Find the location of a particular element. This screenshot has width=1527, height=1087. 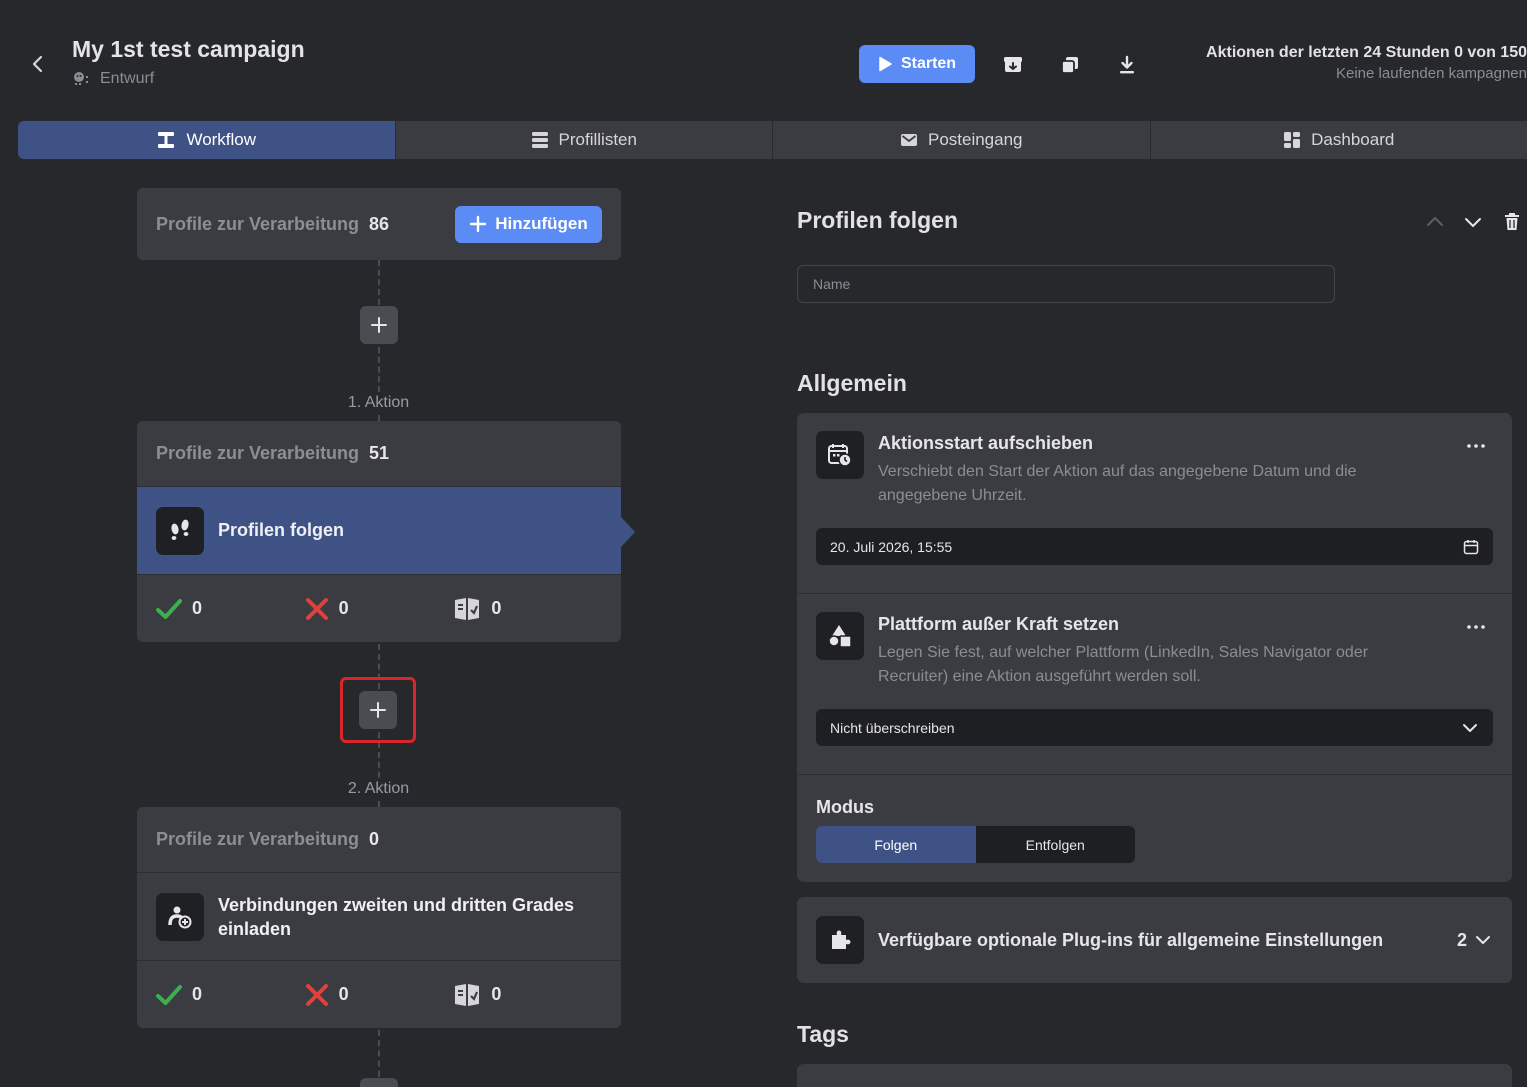

list-icon is located at coordinates (539, 140).